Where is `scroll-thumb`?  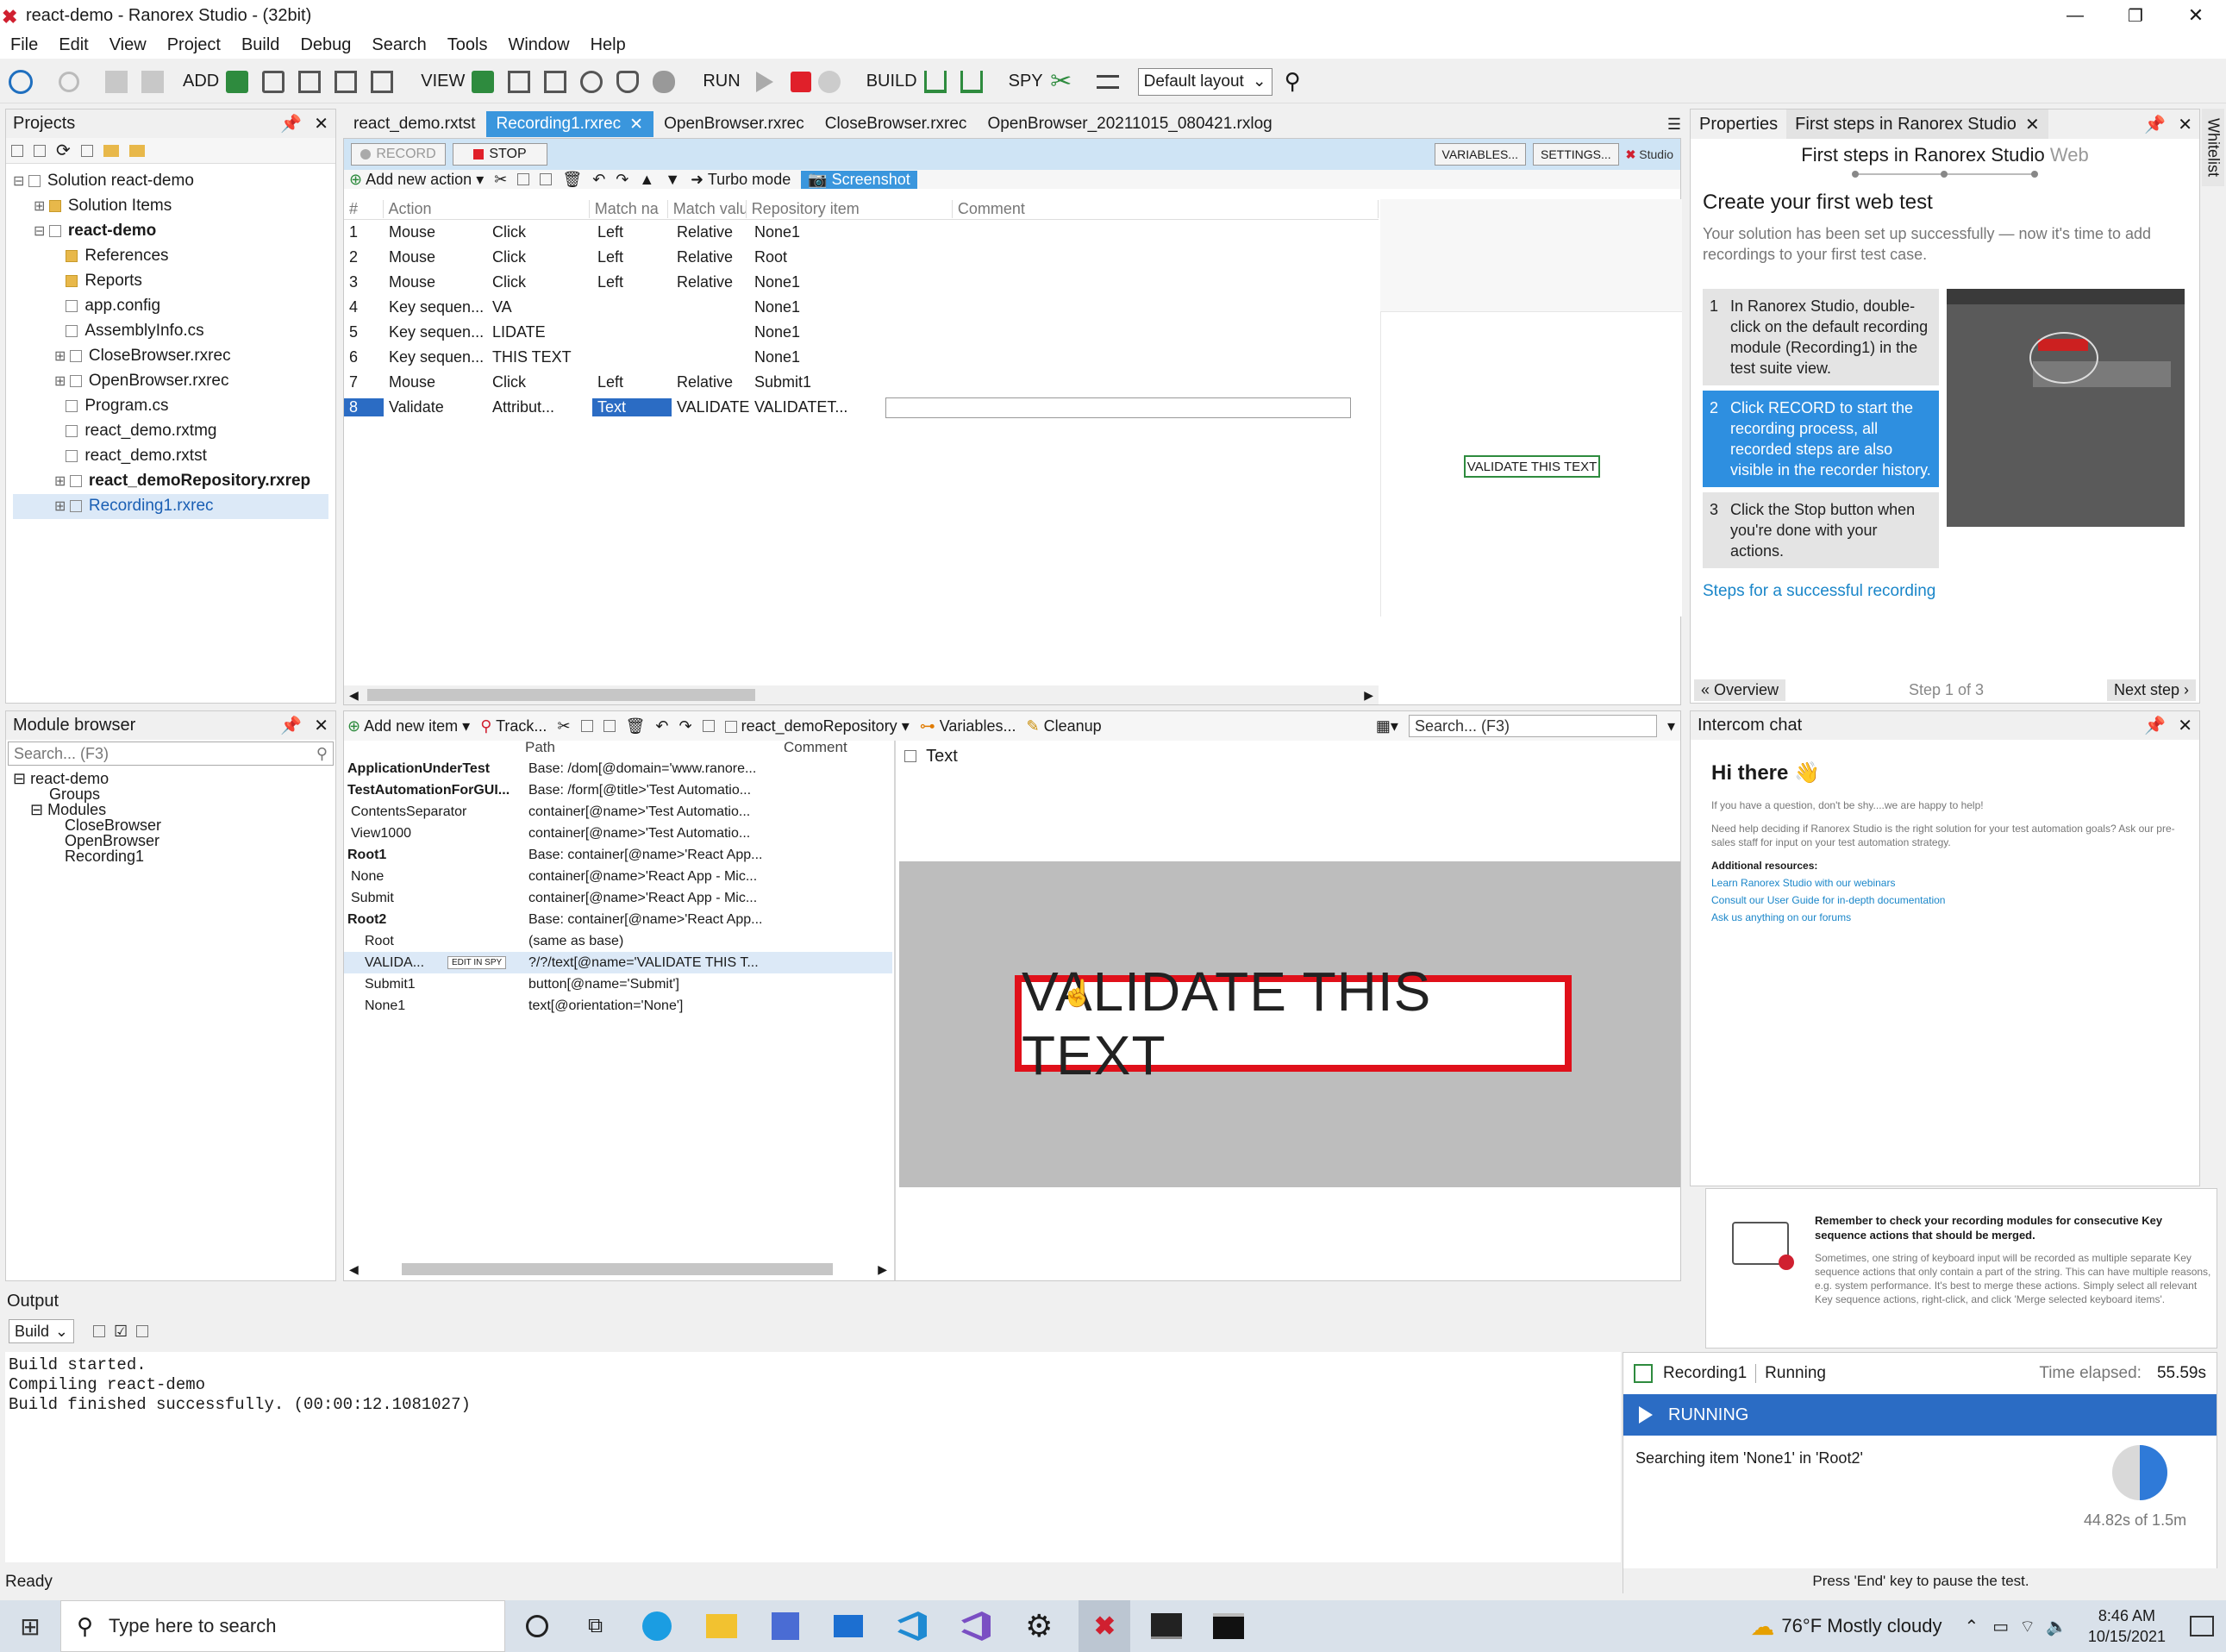
scroll-thumb is located at coordinates (560, 695).